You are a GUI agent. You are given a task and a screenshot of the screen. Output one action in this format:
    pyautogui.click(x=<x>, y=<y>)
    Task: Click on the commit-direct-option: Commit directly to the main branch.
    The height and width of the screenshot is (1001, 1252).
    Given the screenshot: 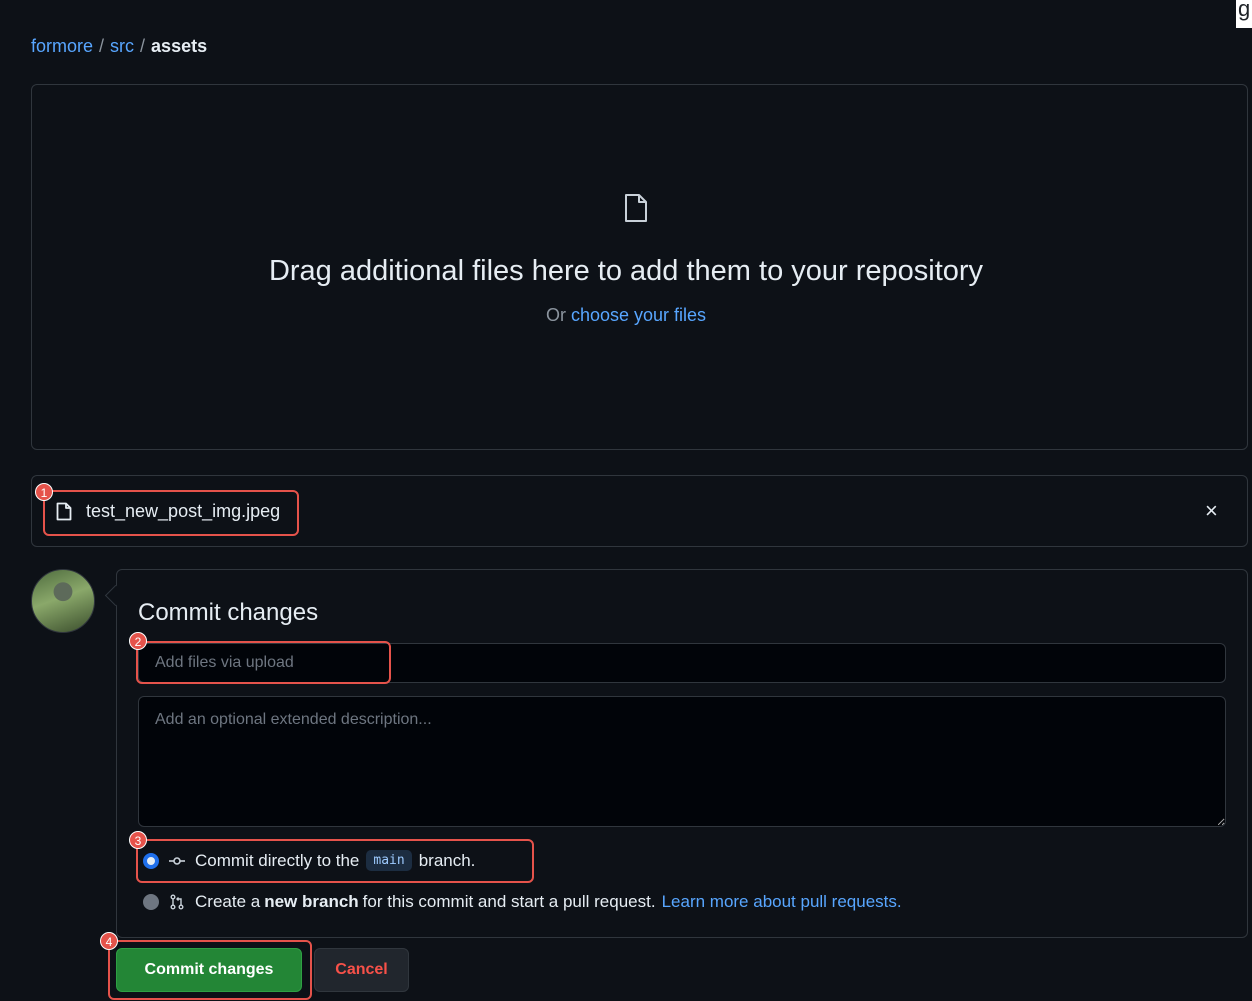 What is the action you would take?
    pyautogui.click(x=309, y=860)
    